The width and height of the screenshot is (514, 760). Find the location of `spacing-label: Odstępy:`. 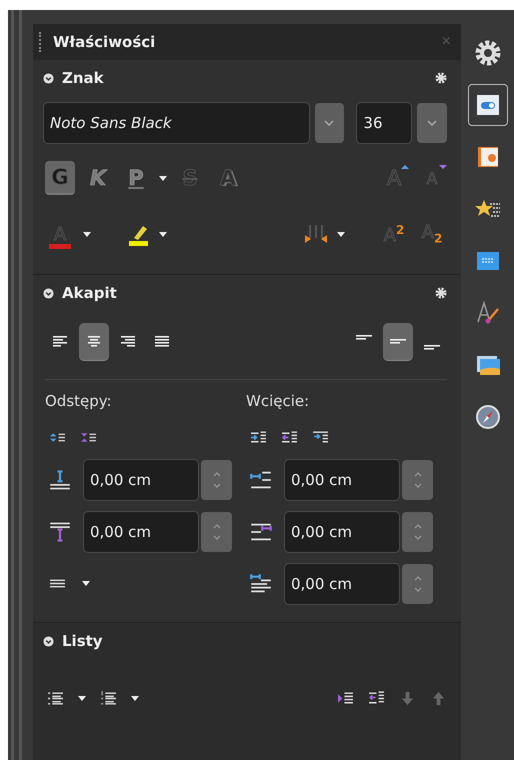

spacing-label: Odstępy: is located at coordinates (79, 401).